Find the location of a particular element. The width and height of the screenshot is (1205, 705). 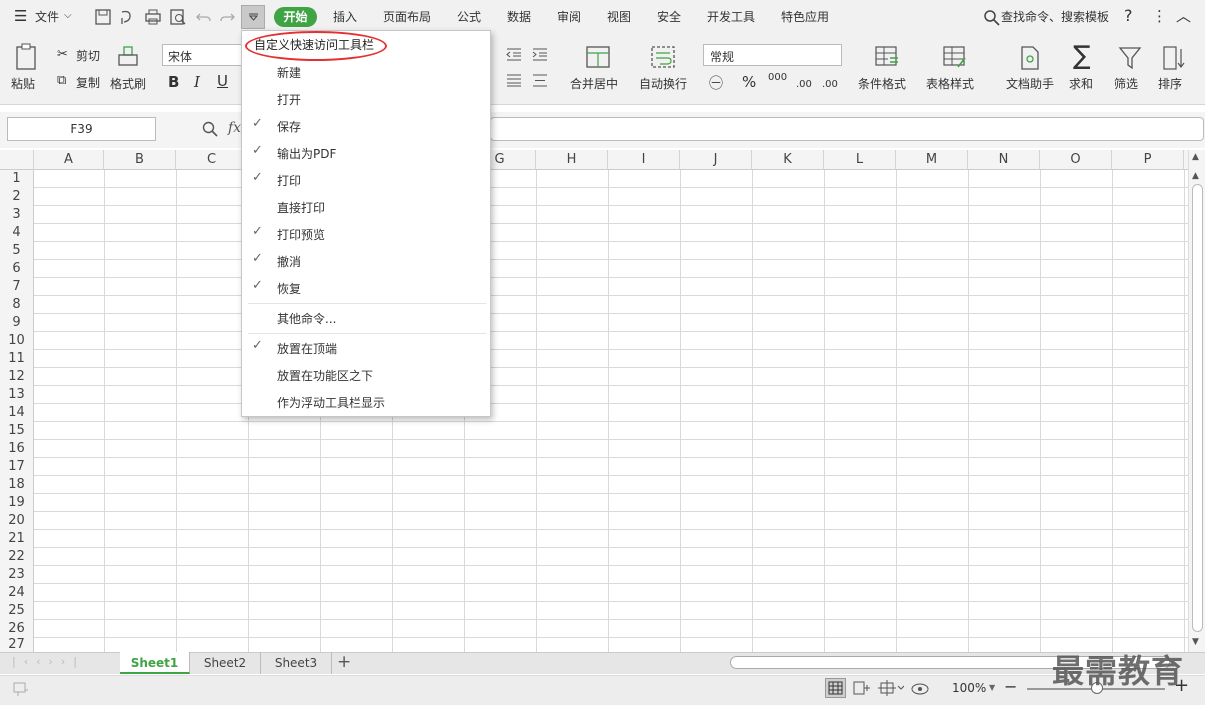

tab-view: 视图 is located at coordinates (619, 16).